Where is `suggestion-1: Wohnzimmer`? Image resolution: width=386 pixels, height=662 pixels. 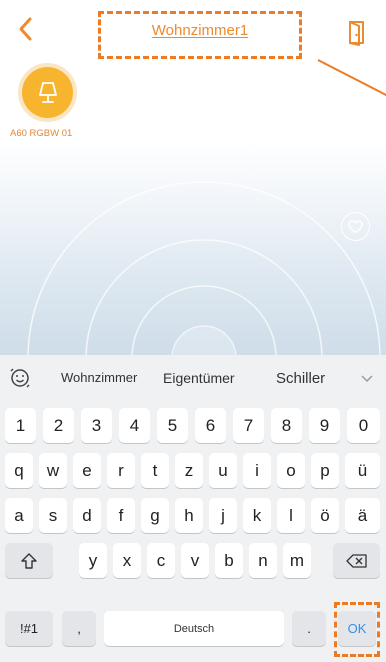 suggestion-1: Wohnzimmer is located at coordinates (99, 377).